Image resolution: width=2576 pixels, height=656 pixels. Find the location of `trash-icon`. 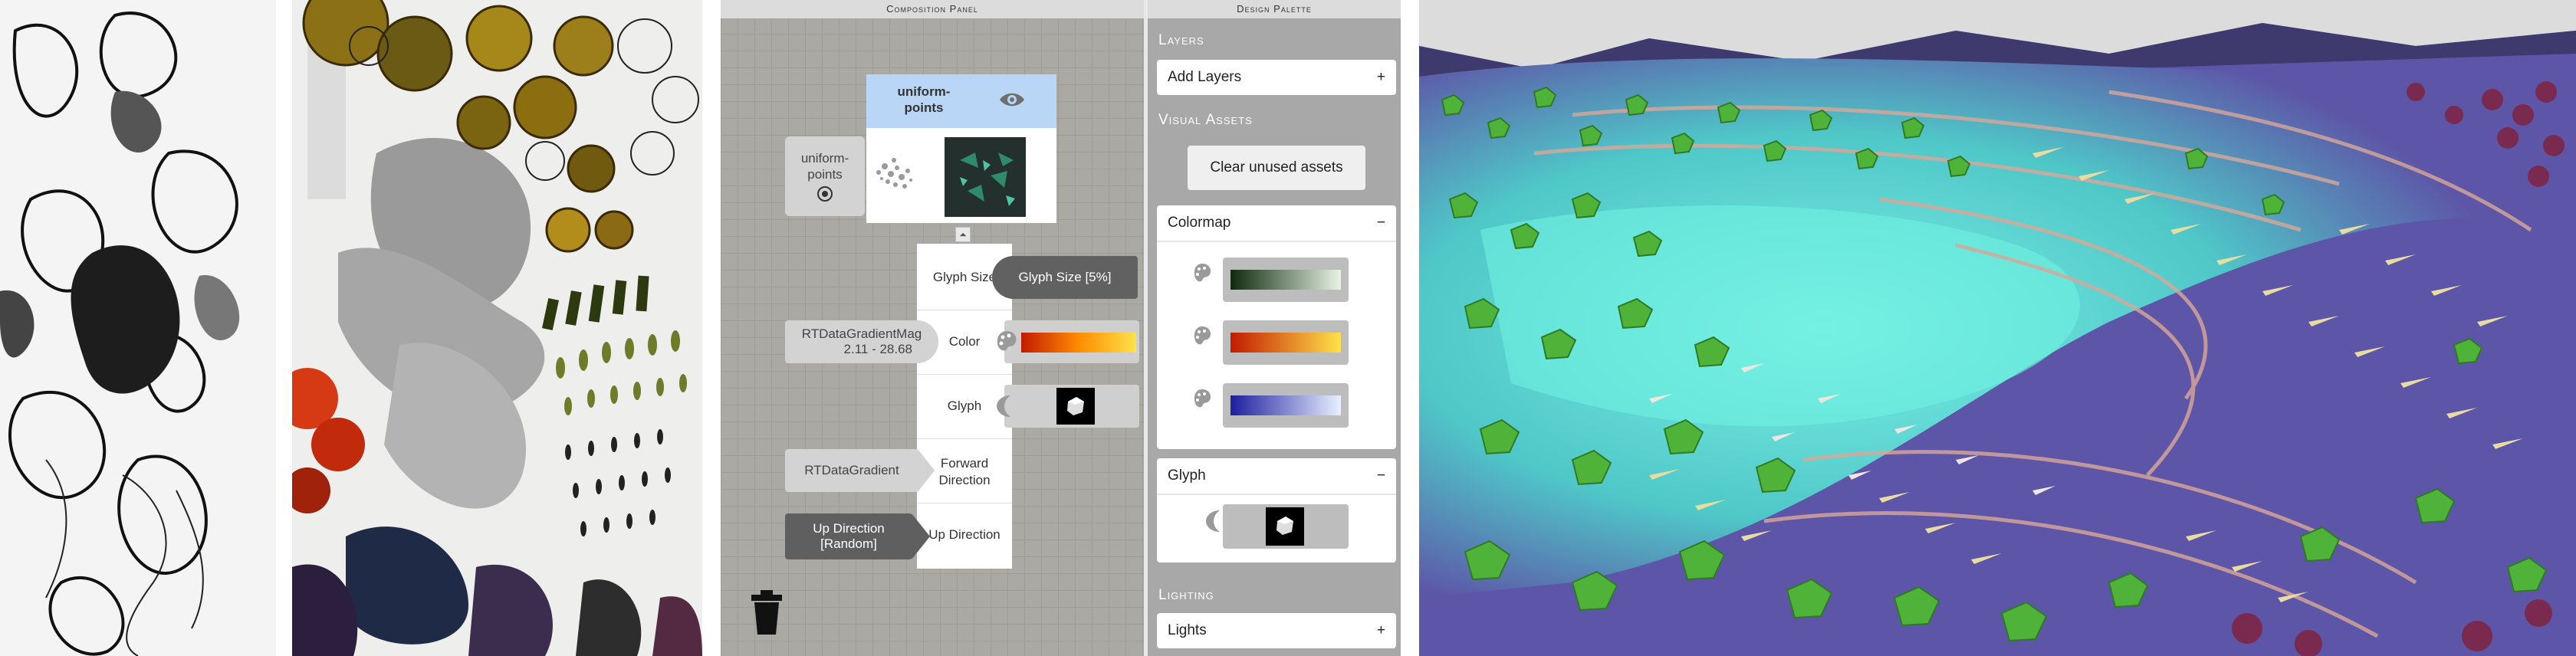

trash-icon is located at coordinates (767, 613).